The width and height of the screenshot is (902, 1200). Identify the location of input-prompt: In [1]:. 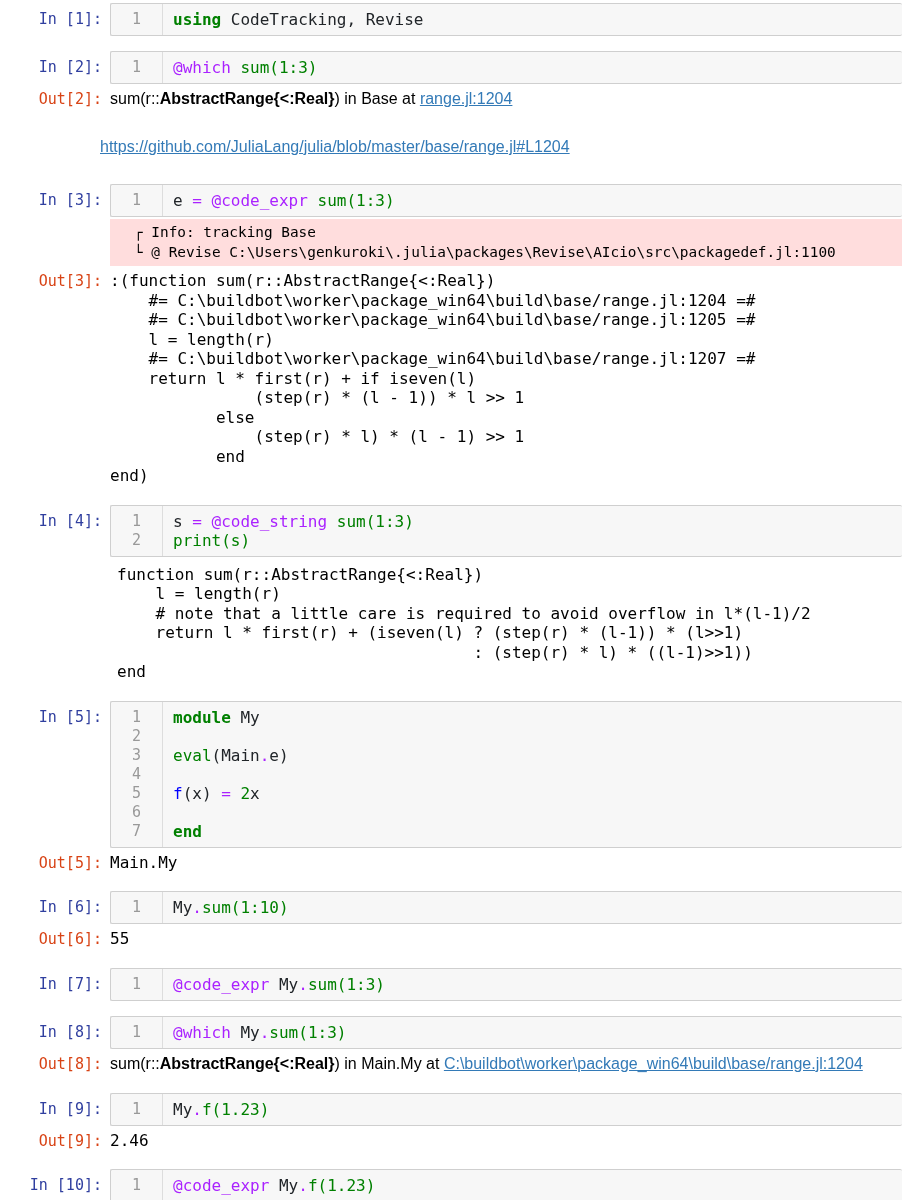
(70, 19).